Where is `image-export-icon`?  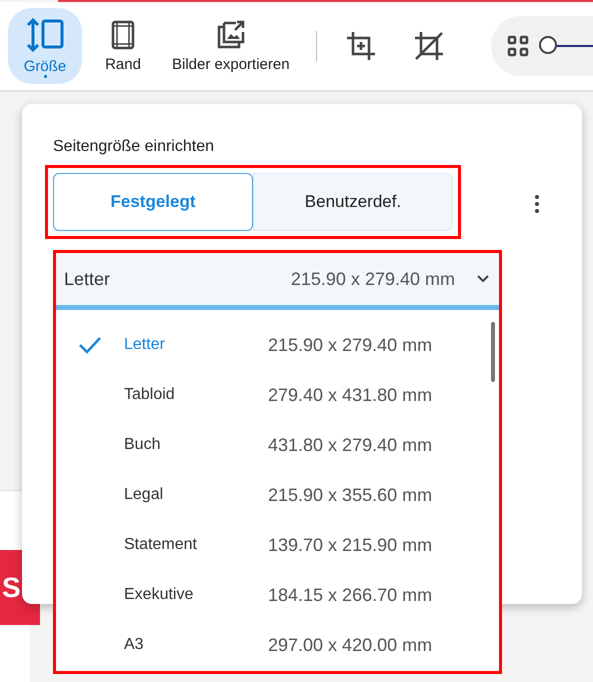 image-export-icon is located at coordinates (231, 35).